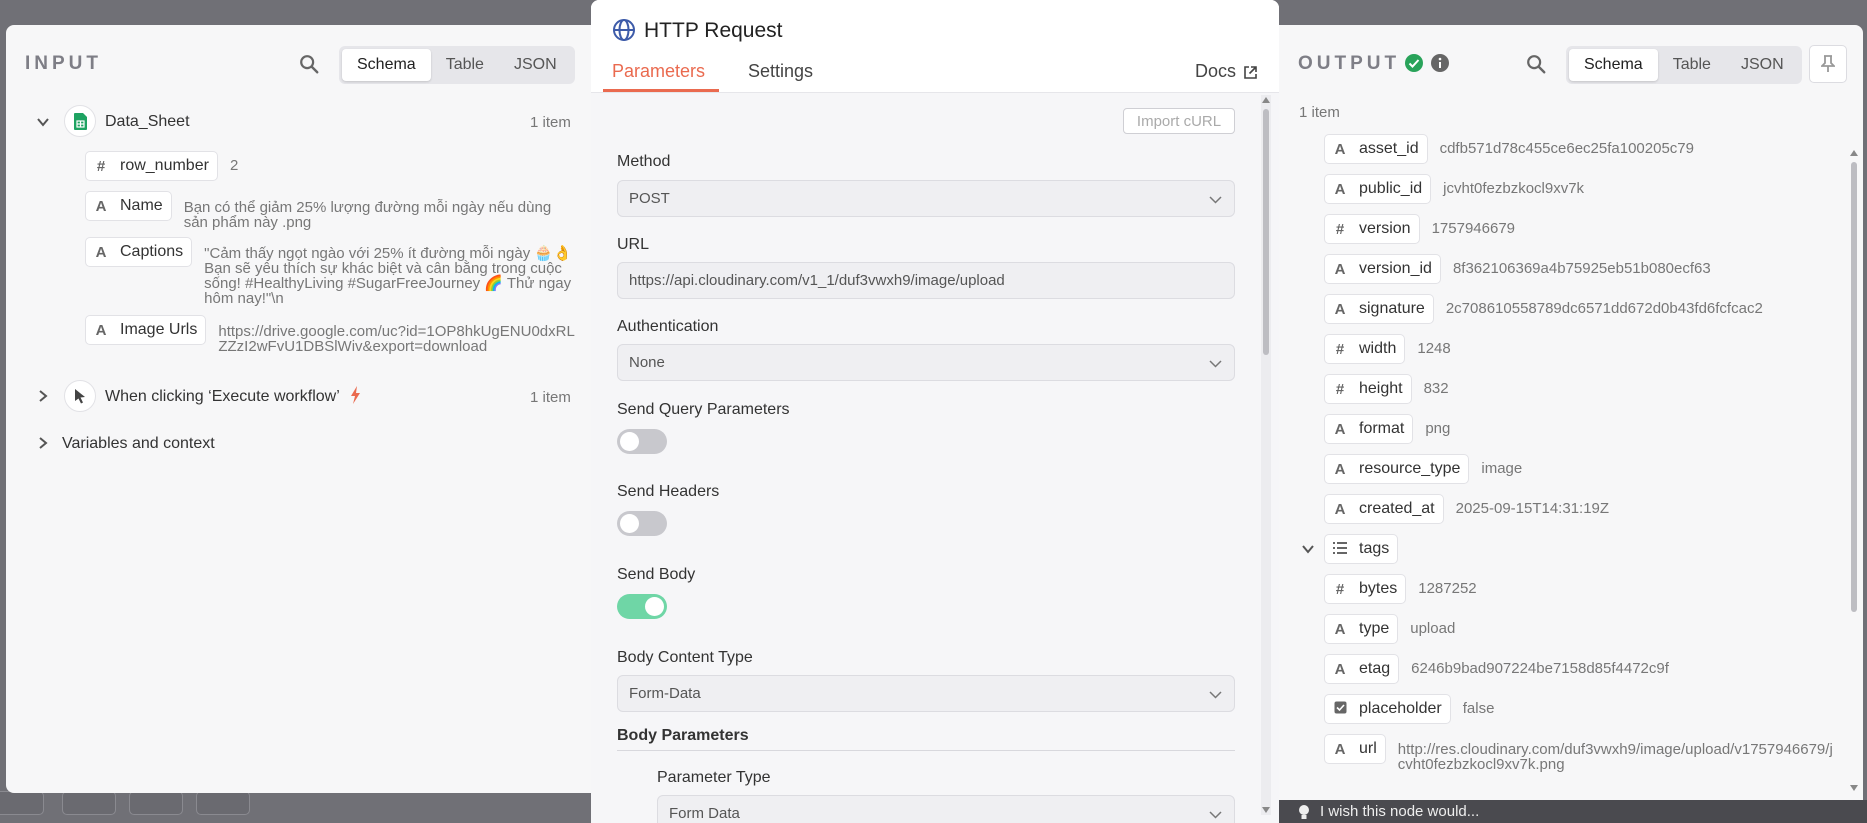 Image resolution: width=1867 pixels, height=823 pixels. I want to click on schema-field: # version 1757946679, so click(1581, 229).